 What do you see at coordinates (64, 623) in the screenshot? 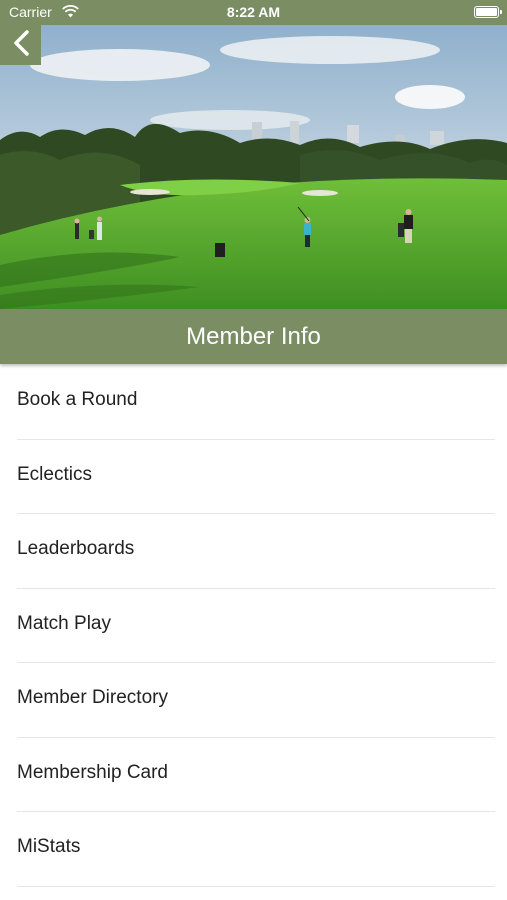
I see `menu-item-label: Match Play` at bounding box center [64, 623].